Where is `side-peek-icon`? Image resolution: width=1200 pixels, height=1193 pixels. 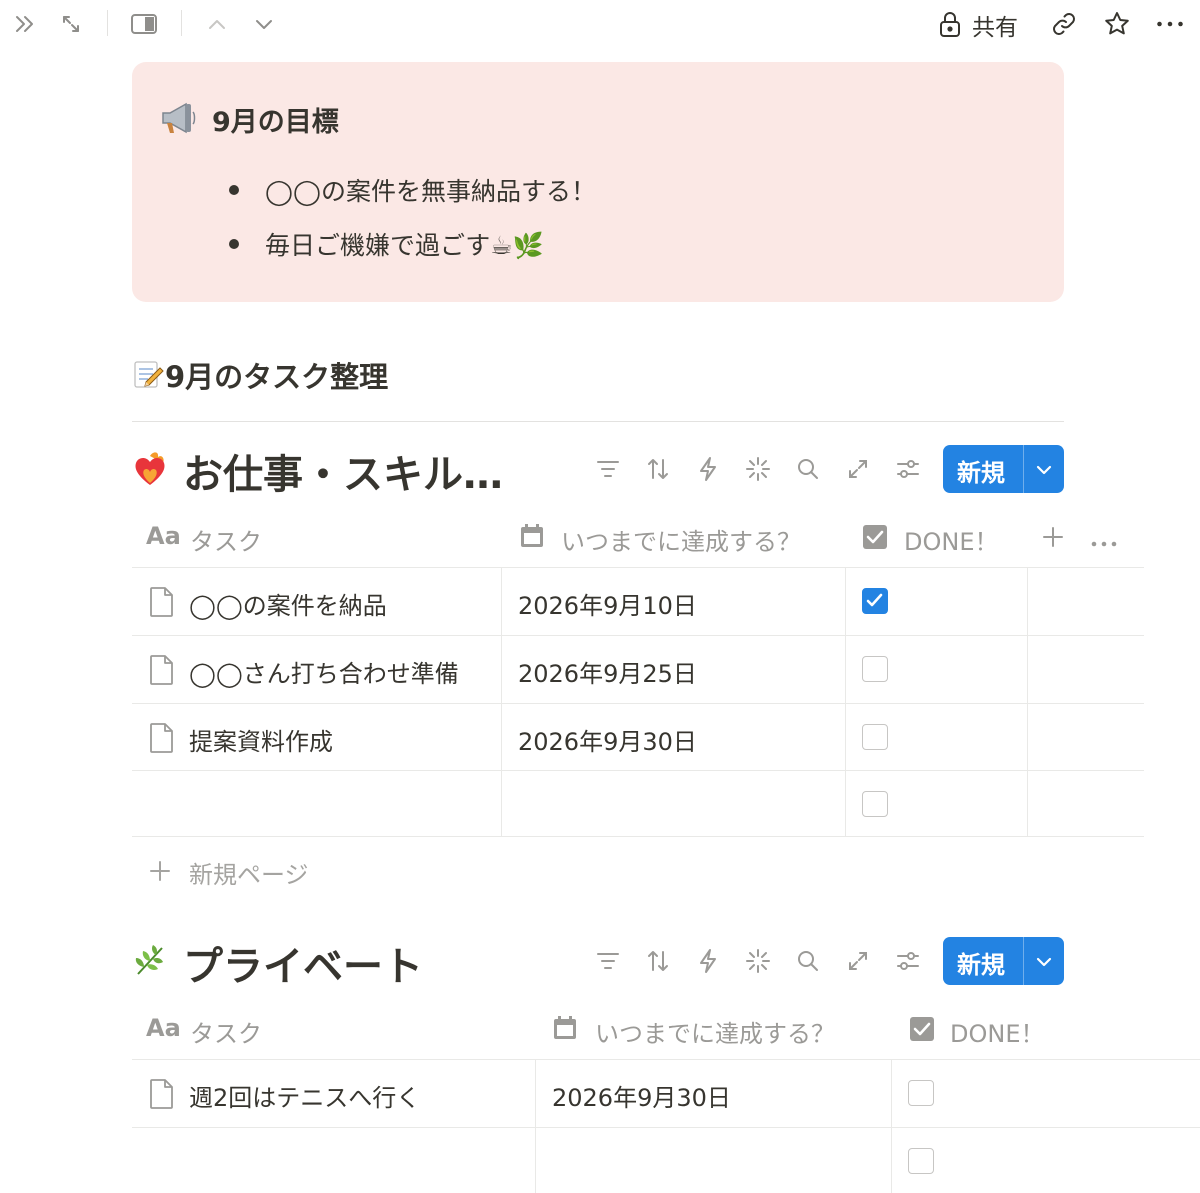
side-peek-icon is located at coordinates (144, 24).